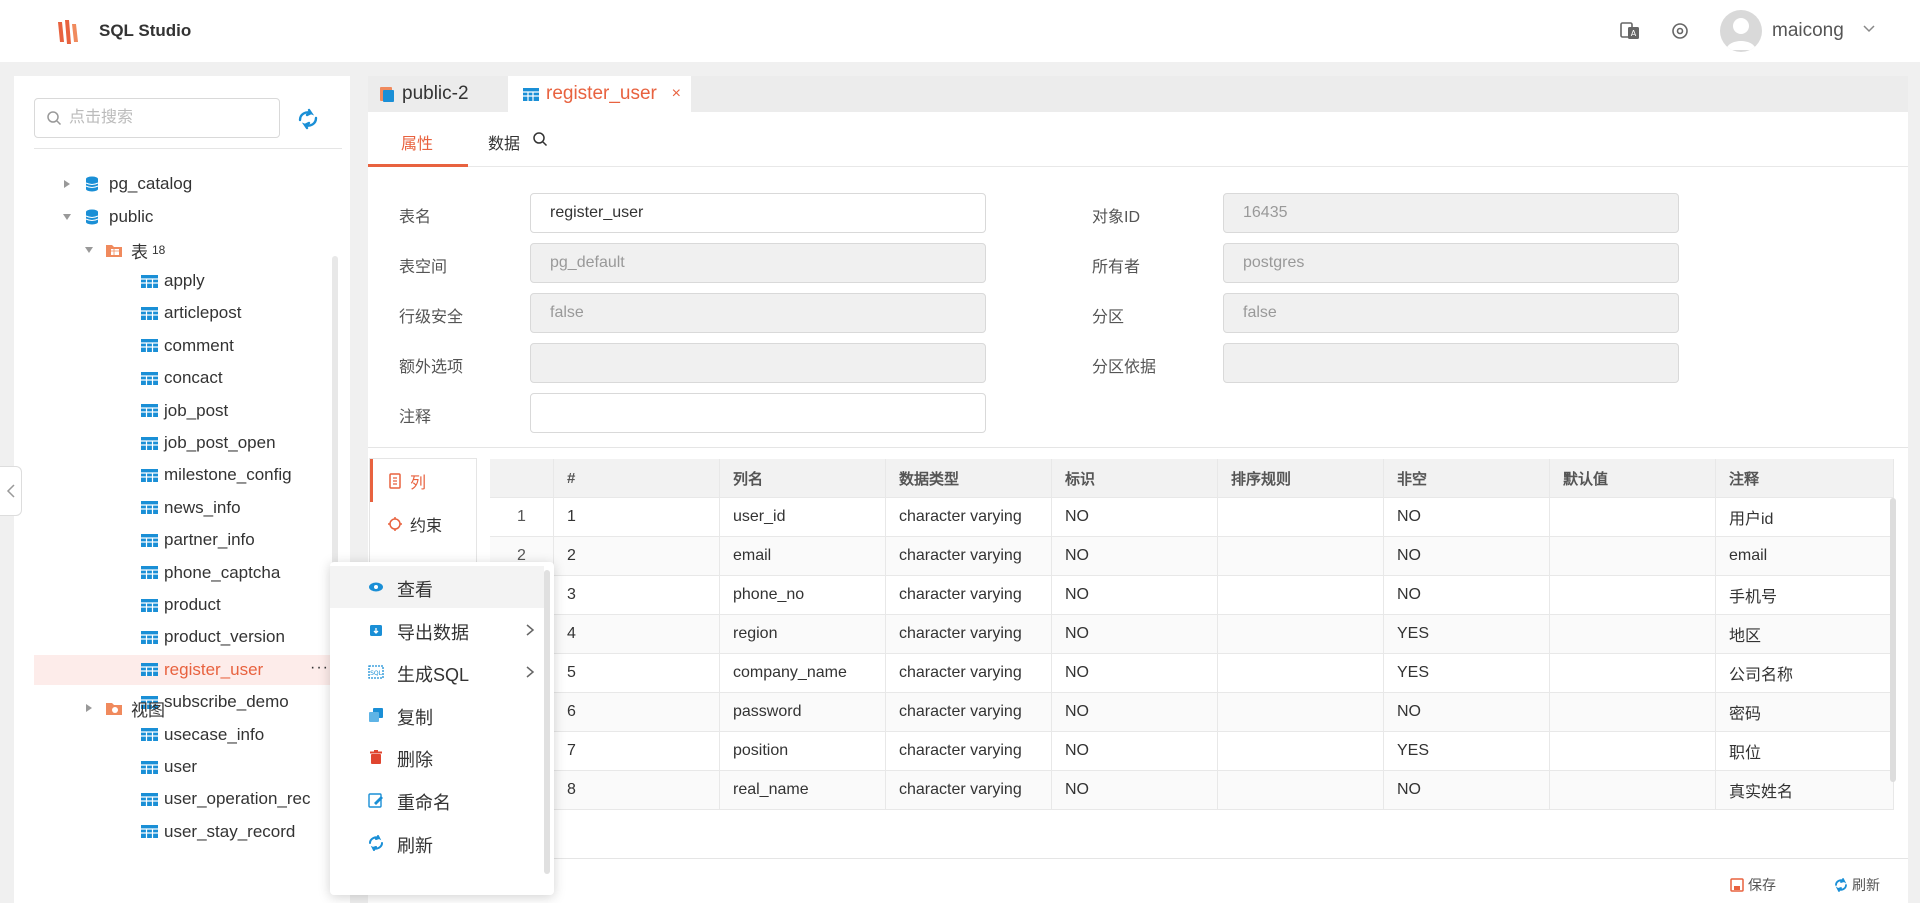  Describe the element at coordinates (1192, 517) in the screenshot. I see `table-row: 1 1 user_id character varying NO NO 用户id` at that location.